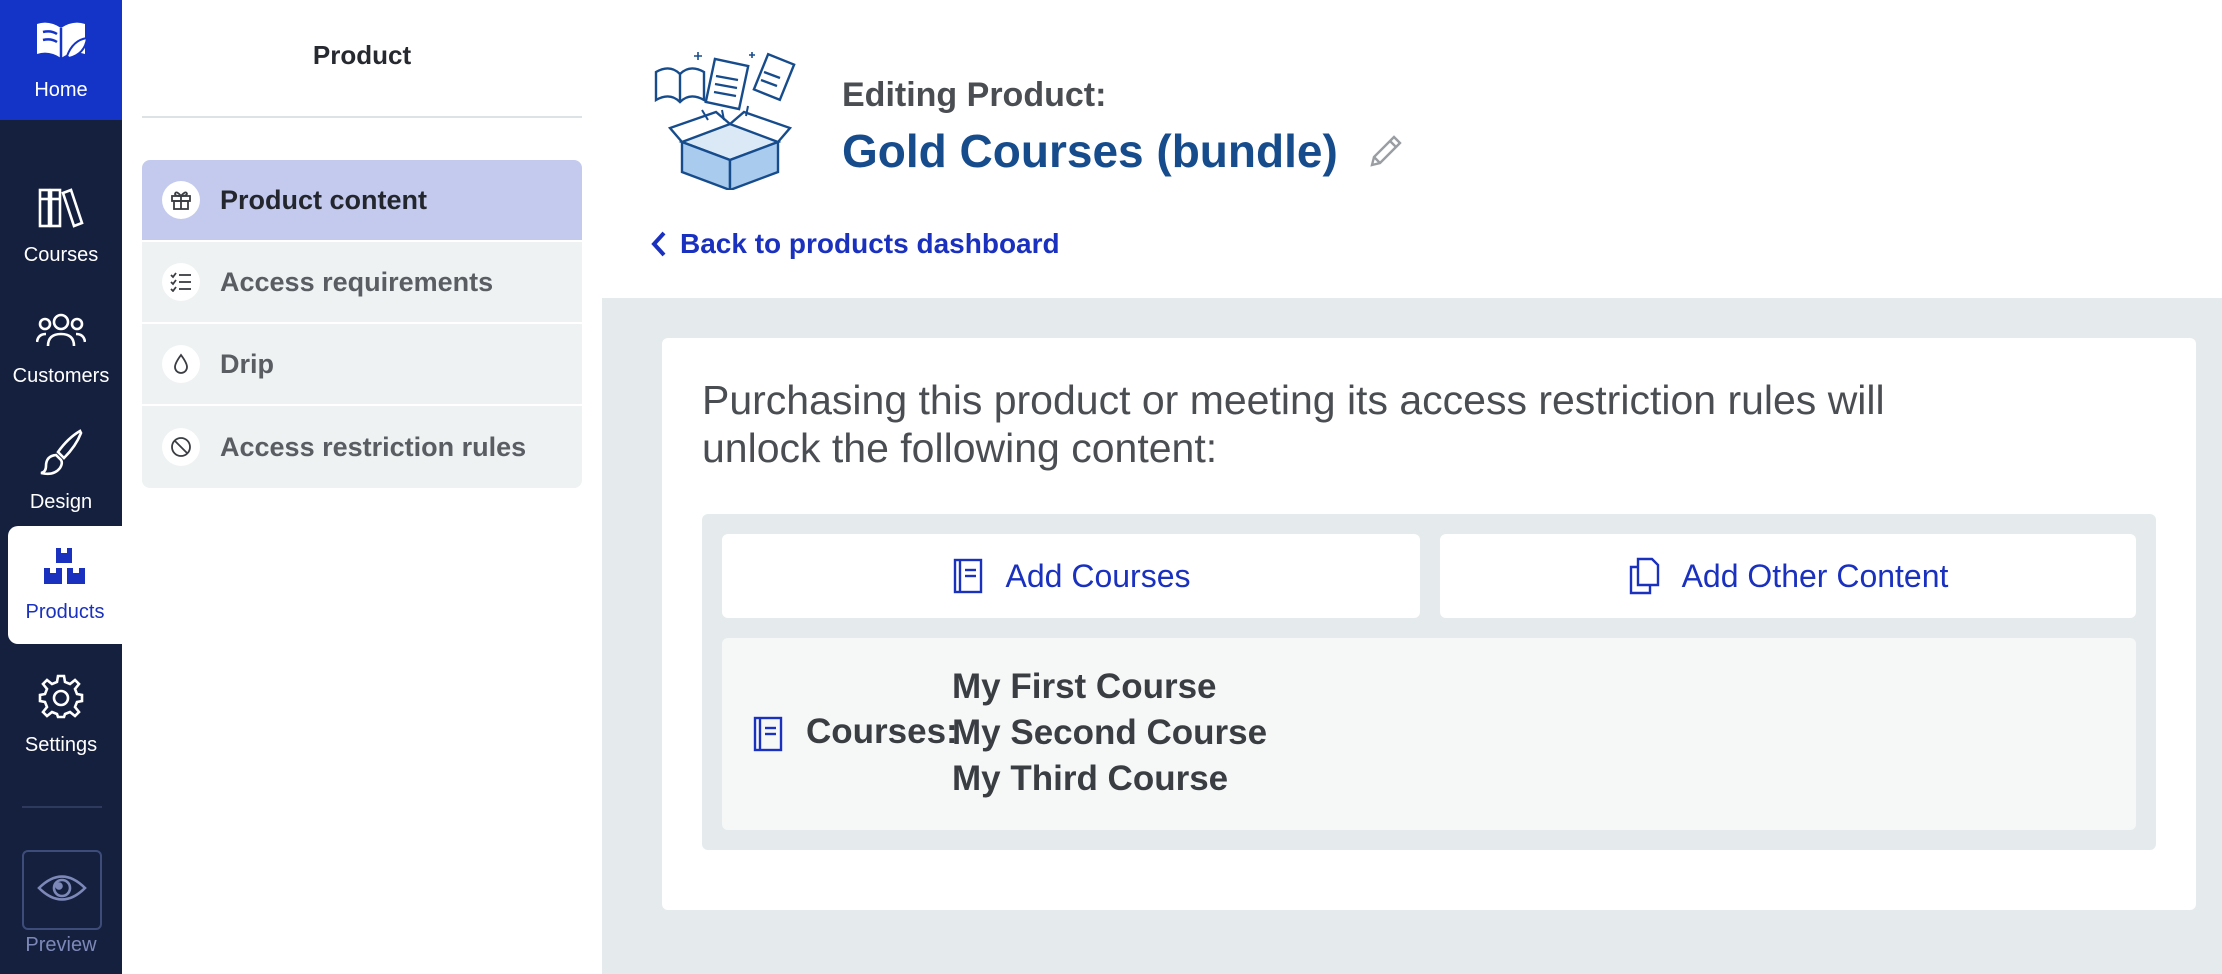  What do you see at coordinates (1090, 151) in the screenshot?
I see `product-name: Gold Courses (bundle)` at bounding box center [1090, 151].